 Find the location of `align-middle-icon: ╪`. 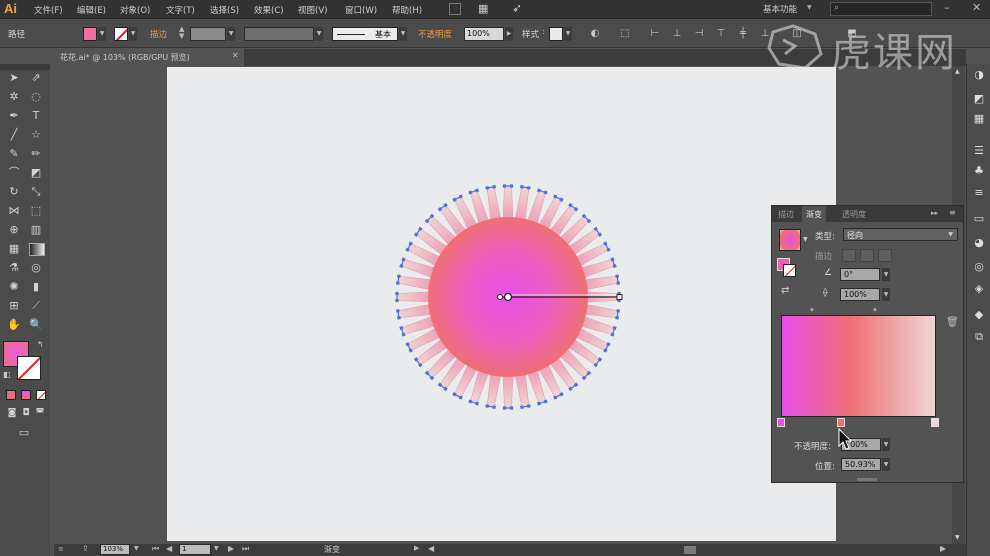

align-middle-icon: ╪ is located at coordinates (743, 34).